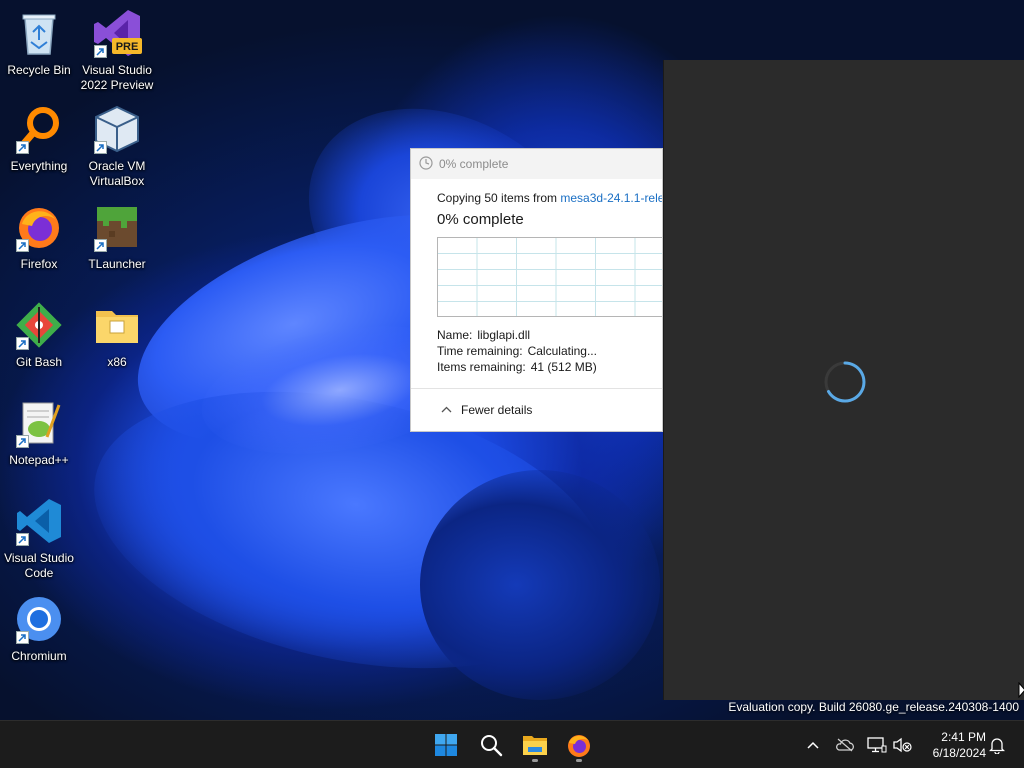 This screenshot has height=768, width=1024. What do you see at coordinates (953, 745) in the screenshot?
I see `taskbar-clock: 2:41 PM 6/18/2024` at bounding box center [953, 745].